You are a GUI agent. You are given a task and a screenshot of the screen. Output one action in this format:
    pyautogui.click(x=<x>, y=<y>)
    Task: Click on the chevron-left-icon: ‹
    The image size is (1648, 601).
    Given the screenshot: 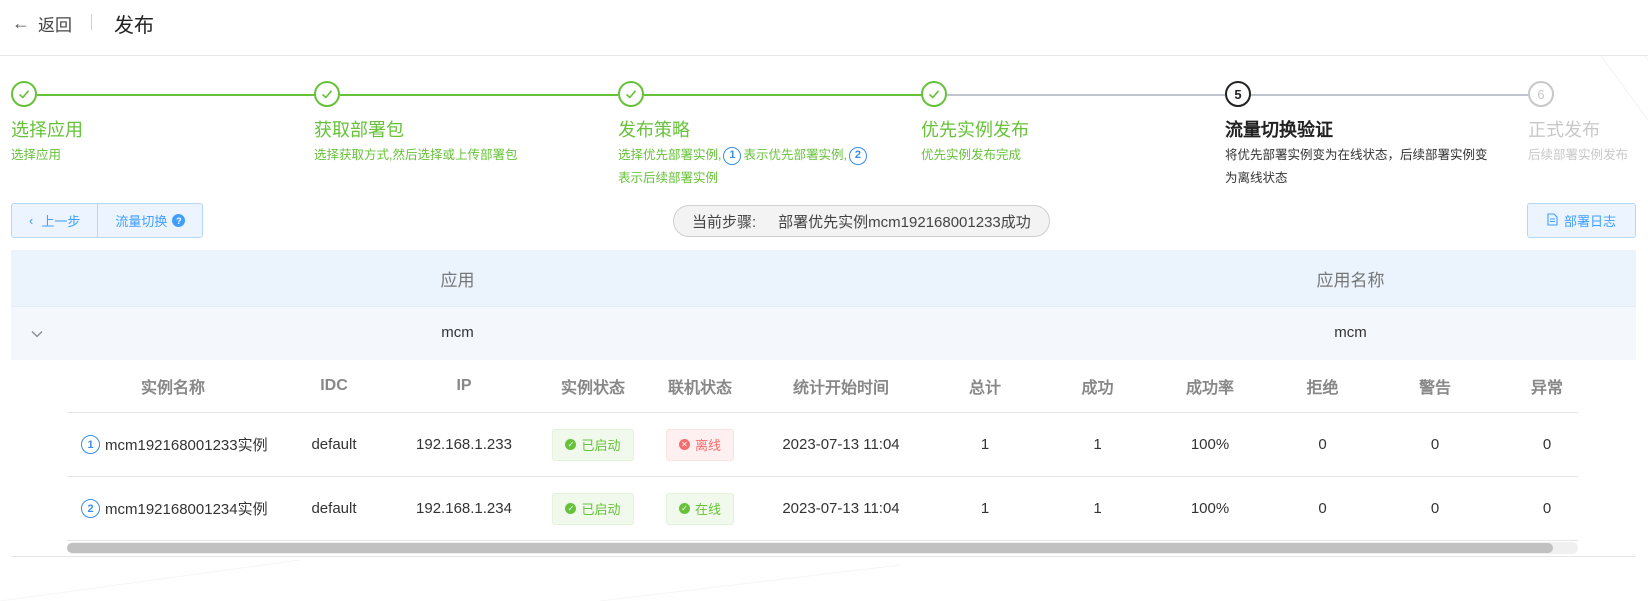 What is the action you would take?
    pyautogui.click(x=31, y=220)
    